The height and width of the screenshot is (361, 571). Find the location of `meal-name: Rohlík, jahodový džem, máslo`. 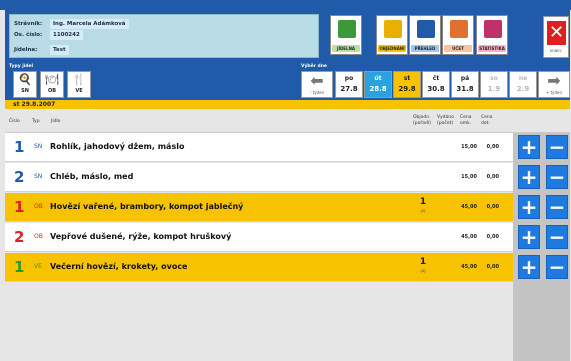

meal-name: Rohlík, jahodový džem, máslo is located at coordinates (117, 146).